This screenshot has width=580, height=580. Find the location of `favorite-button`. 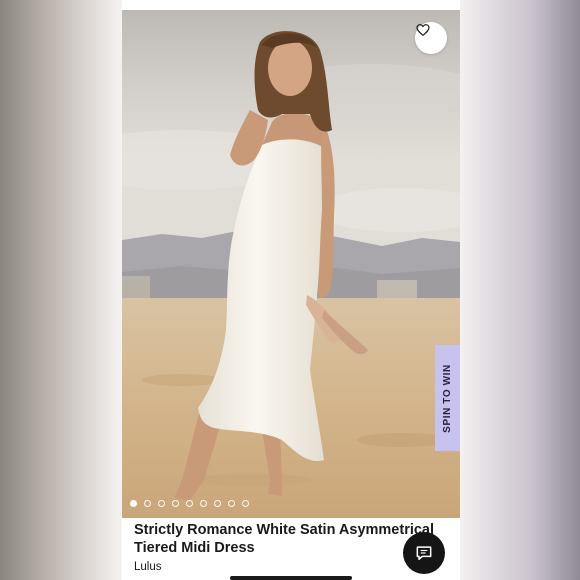

favorite-button is located at coordinates (431, 38).